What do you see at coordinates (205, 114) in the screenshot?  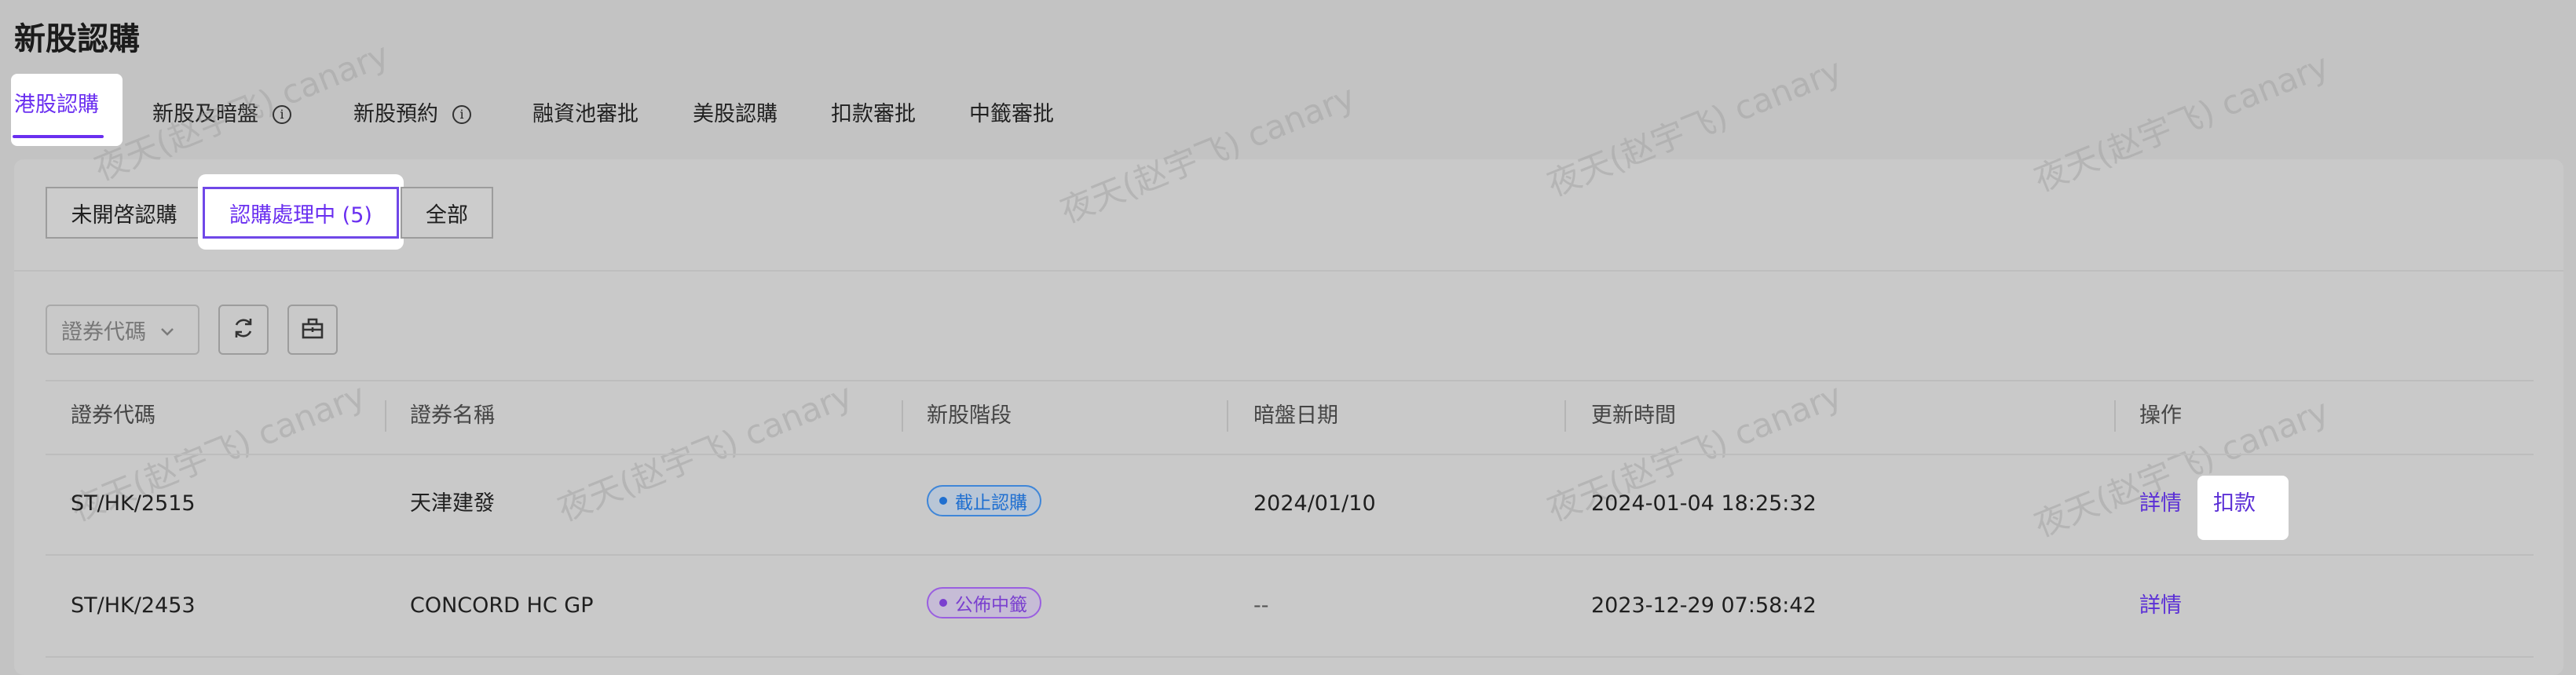 I see `tab-label: 新股及暗盤` at bounding box center [205, 114].